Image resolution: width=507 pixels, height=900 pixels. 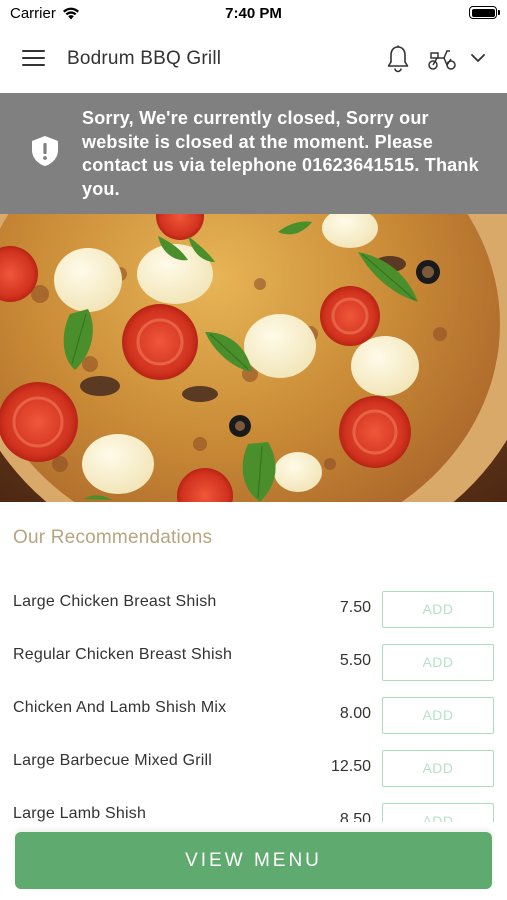 I want to click on recommendation-row: Regular Chicken Breast Shish 5.50 ADD, so click(x=253, y=656).